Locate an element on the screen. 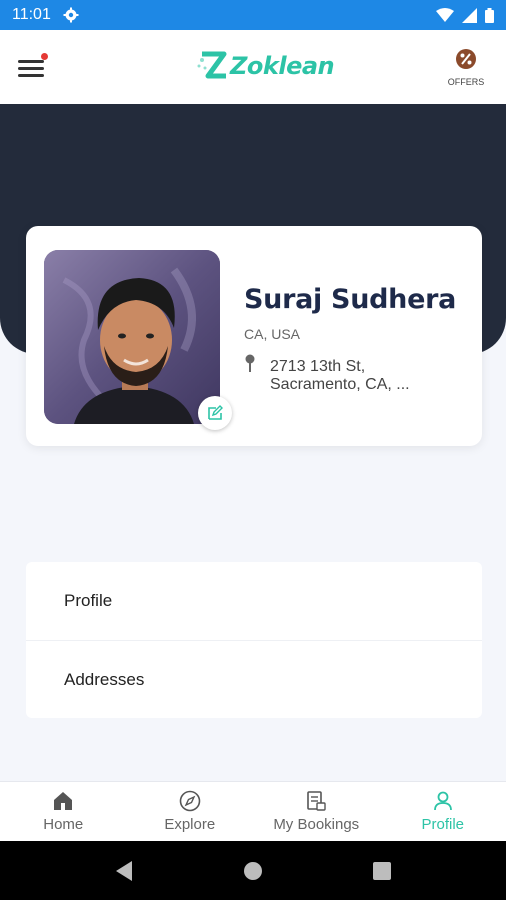 Image resolution: width=506 pixels, height=900 pixels. menu-item-profile: Profile is located at coordinates (254, 601).